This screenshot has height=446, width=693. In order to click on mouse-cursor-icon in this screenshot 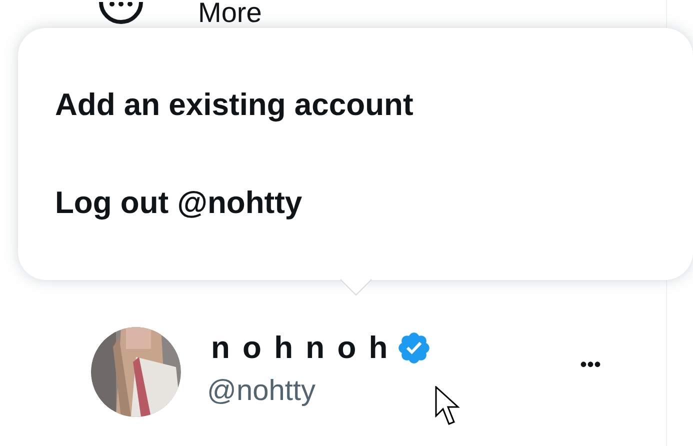, I will do `click(448, 406)`.